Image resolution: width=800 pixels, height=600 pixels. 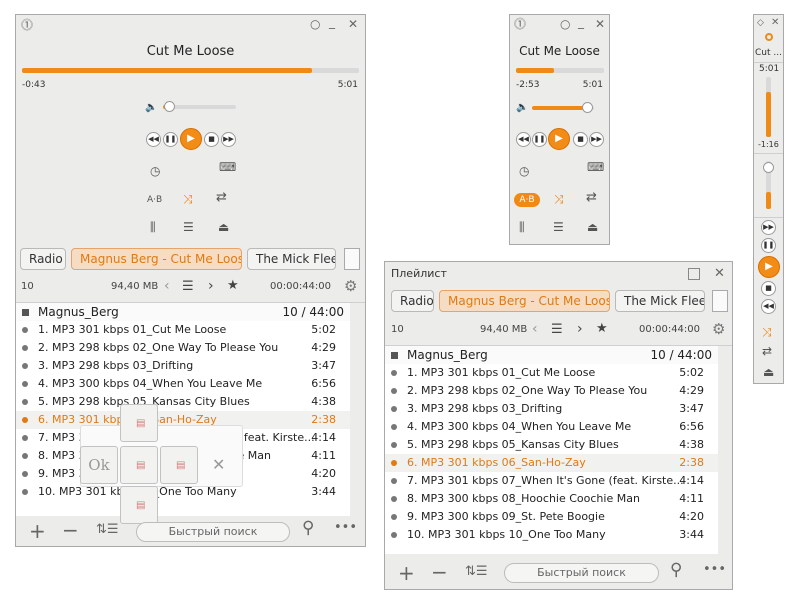 What do you see at coordinates (218, 464) in the screenshot?
I see `dock-cancel-button: ✕` at bounding box center [218, 464].